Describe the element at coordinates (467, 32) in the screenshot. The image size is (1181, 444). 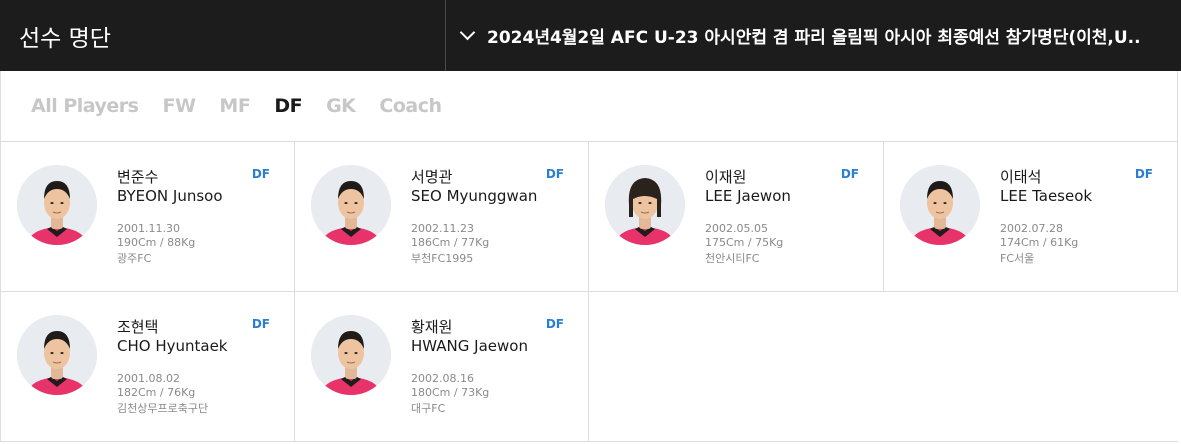
I see `chevron-down-icon` at that location.